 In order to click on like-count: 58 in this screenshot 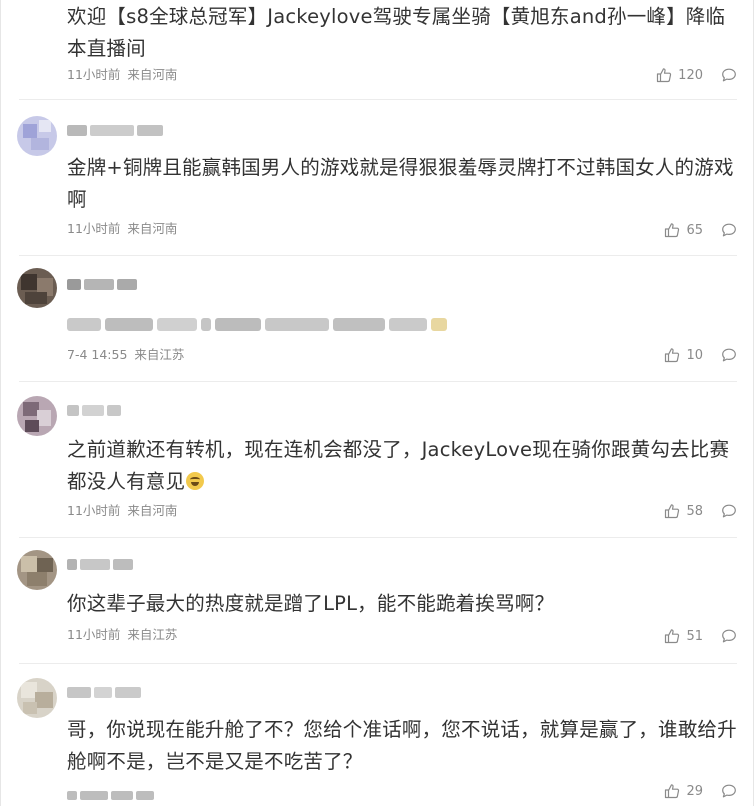, I will do `click(694, 511)`.